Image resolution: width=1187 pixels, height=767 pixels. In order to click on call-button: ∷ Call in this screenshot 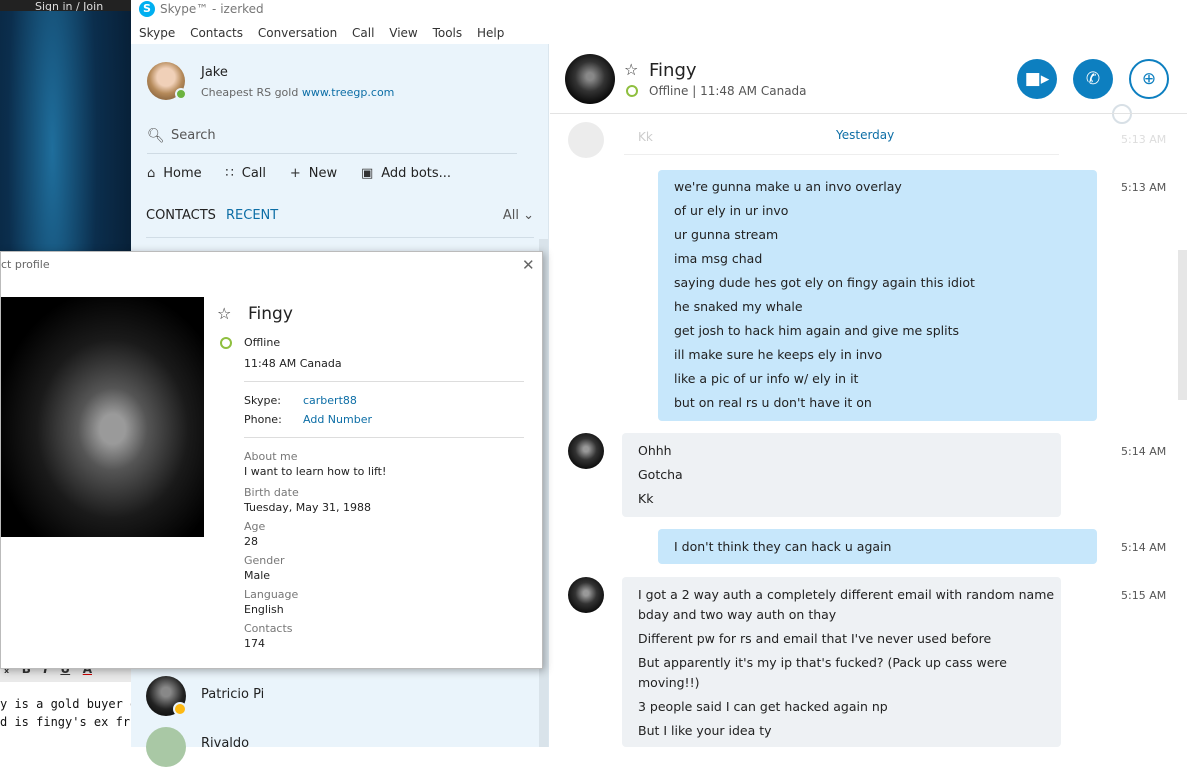, I will do `click(245, 173)`.